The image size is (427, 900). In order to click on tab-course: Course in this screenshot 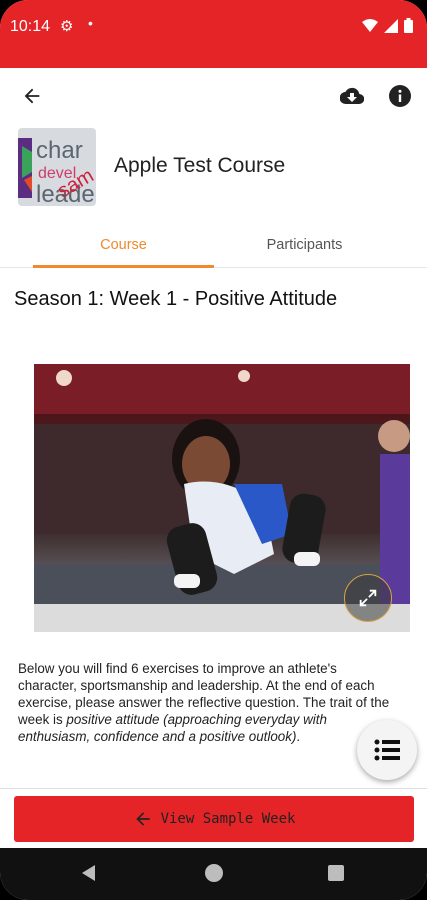, I will do `click(123, 245)`.